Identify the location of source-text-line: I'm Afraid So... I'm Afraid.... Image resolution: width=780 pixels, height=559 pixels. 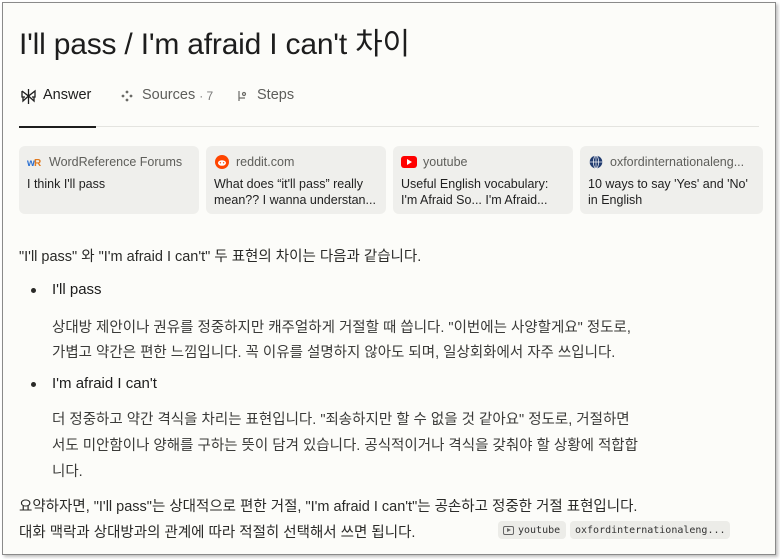
(474, 200).